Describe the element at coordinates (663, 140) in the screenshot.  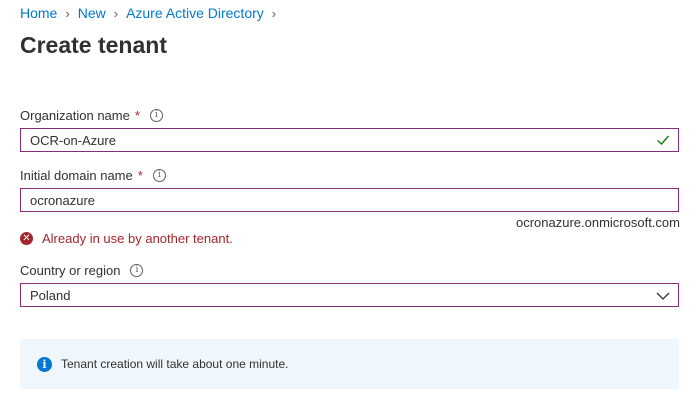
I see `checkmark-icon` at that location.